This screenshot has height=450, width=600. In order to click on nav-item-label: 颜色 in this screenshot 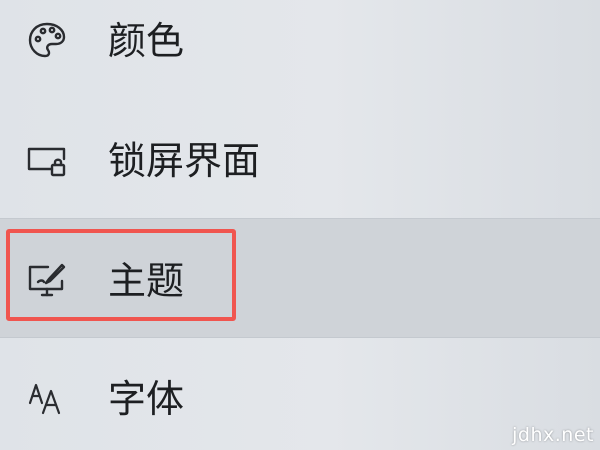, I will do `click(146, 41)`.